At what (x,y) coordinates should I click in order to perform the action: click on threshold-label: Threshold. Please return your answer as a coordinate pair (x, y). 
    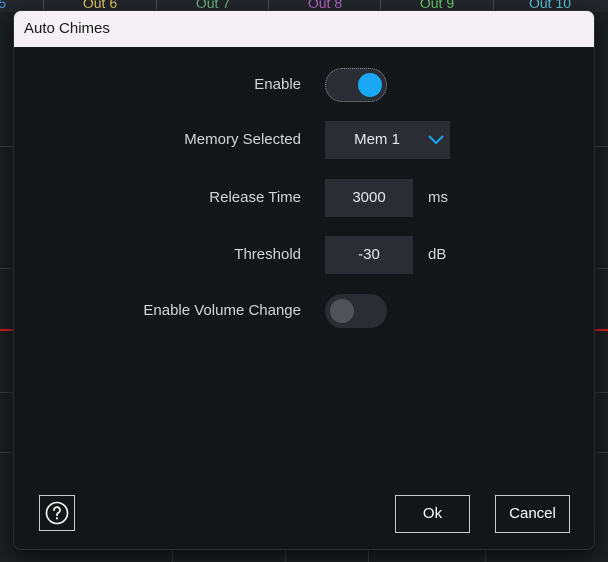
    Looking at the image, I should click on (267, 254).